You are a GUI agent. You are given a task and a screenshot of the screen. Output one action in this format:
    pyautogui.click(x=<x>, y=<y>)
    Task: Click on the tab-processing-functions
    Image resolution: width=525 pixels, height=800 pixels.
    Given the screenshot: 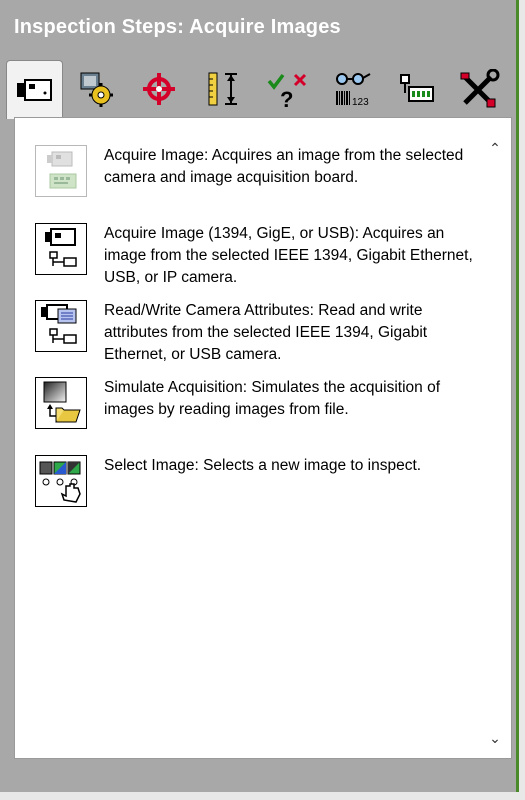 What is the action you would take?
    pyautogui.click(x=95, y=89)
    